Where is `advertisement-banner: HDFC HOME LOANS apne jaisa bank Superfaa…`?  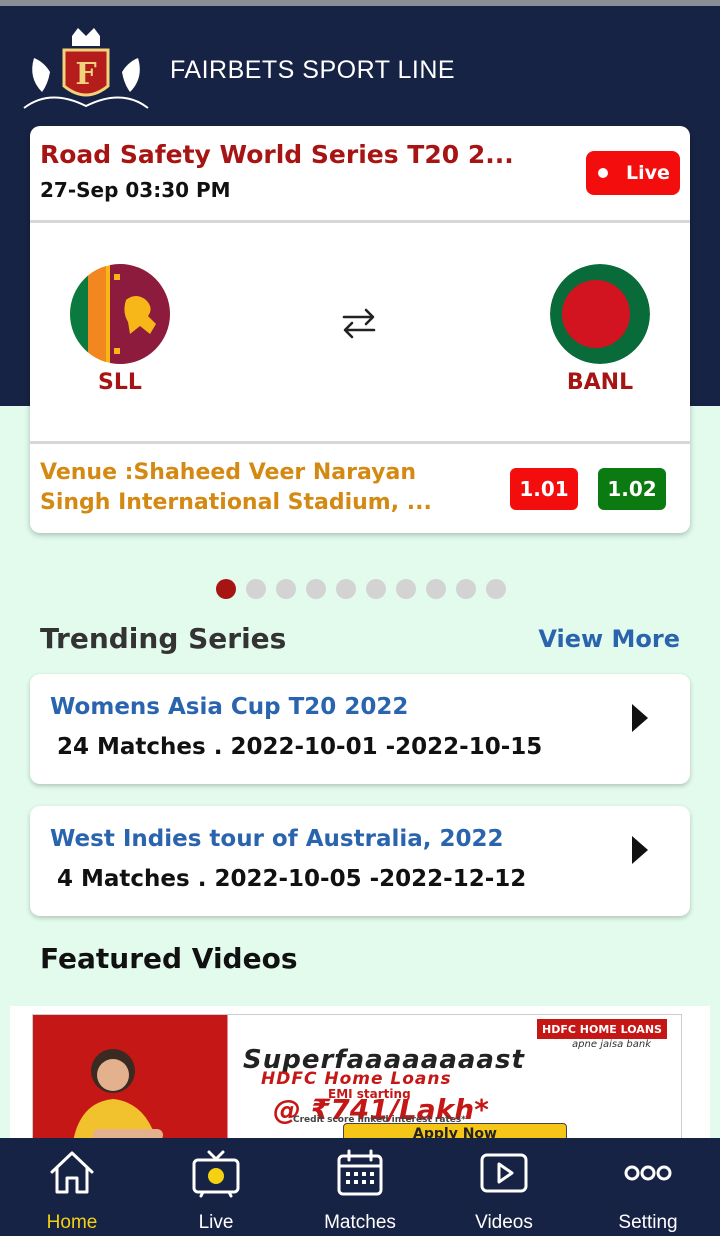 advertisement-banner: HDFC HOME LOANS apne jaisa bank Superfaa… is located at coordinates (360, 1076).